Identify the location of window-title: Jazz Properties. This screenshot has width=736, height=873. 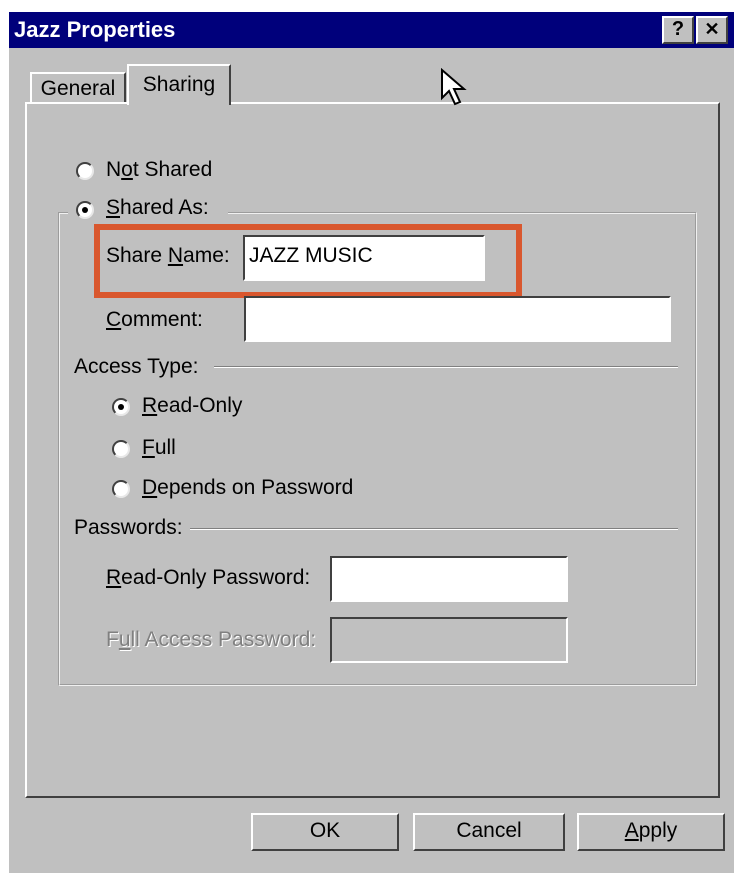
(95, 29).